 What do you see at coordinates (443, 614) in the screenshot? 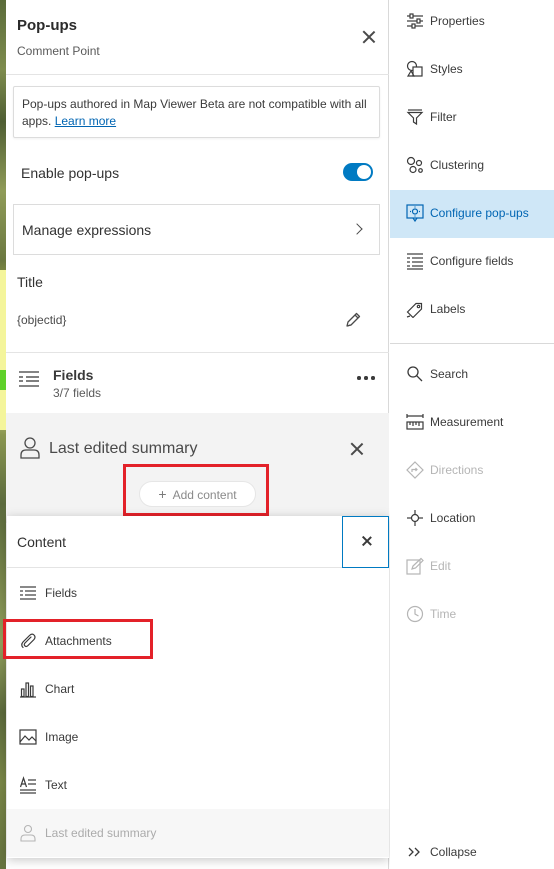
I see `action-label: Time` at bounding box center [443, 614].